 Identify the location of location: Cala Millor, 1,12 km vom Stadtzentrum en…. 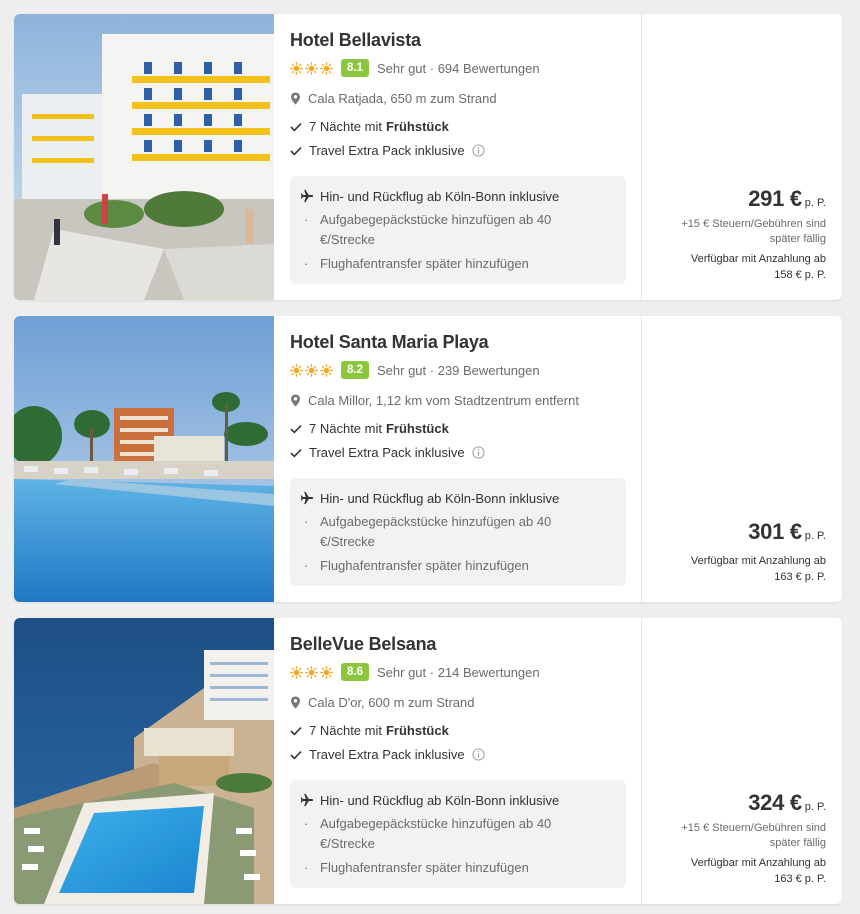
(434, 400).